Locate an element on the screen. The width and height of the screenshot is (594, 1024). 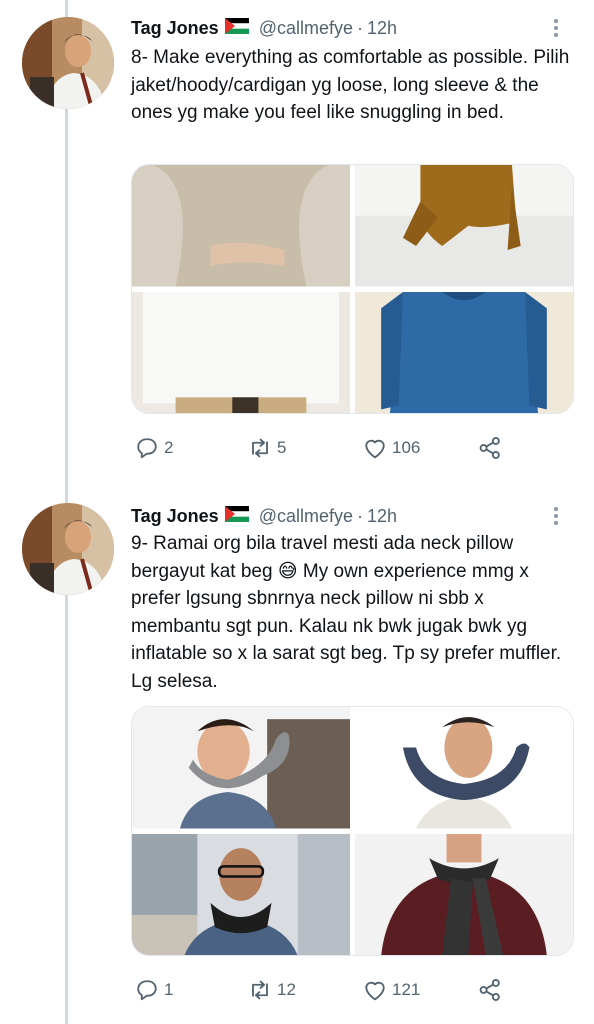
media-image-white-shirt is located at coordinates (241, 352).